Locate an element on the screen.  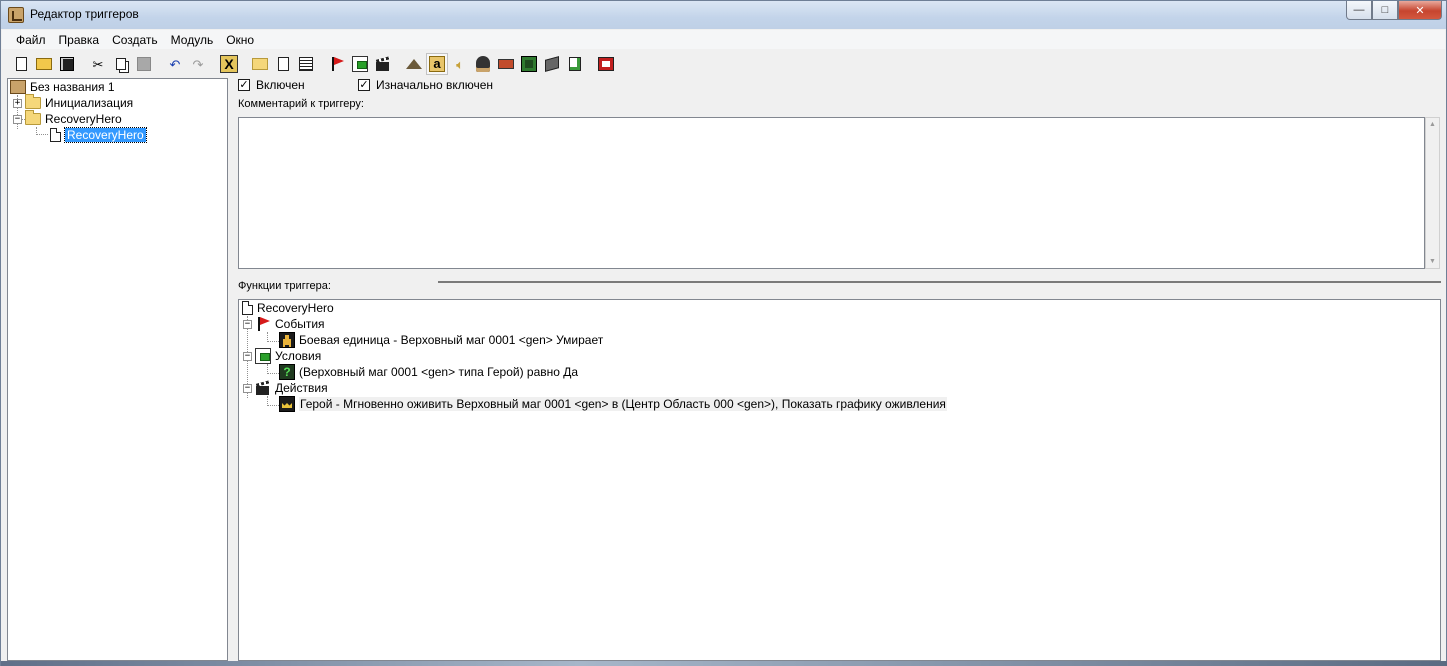
actions-node: − Действия is located at coordinates (285, 388).